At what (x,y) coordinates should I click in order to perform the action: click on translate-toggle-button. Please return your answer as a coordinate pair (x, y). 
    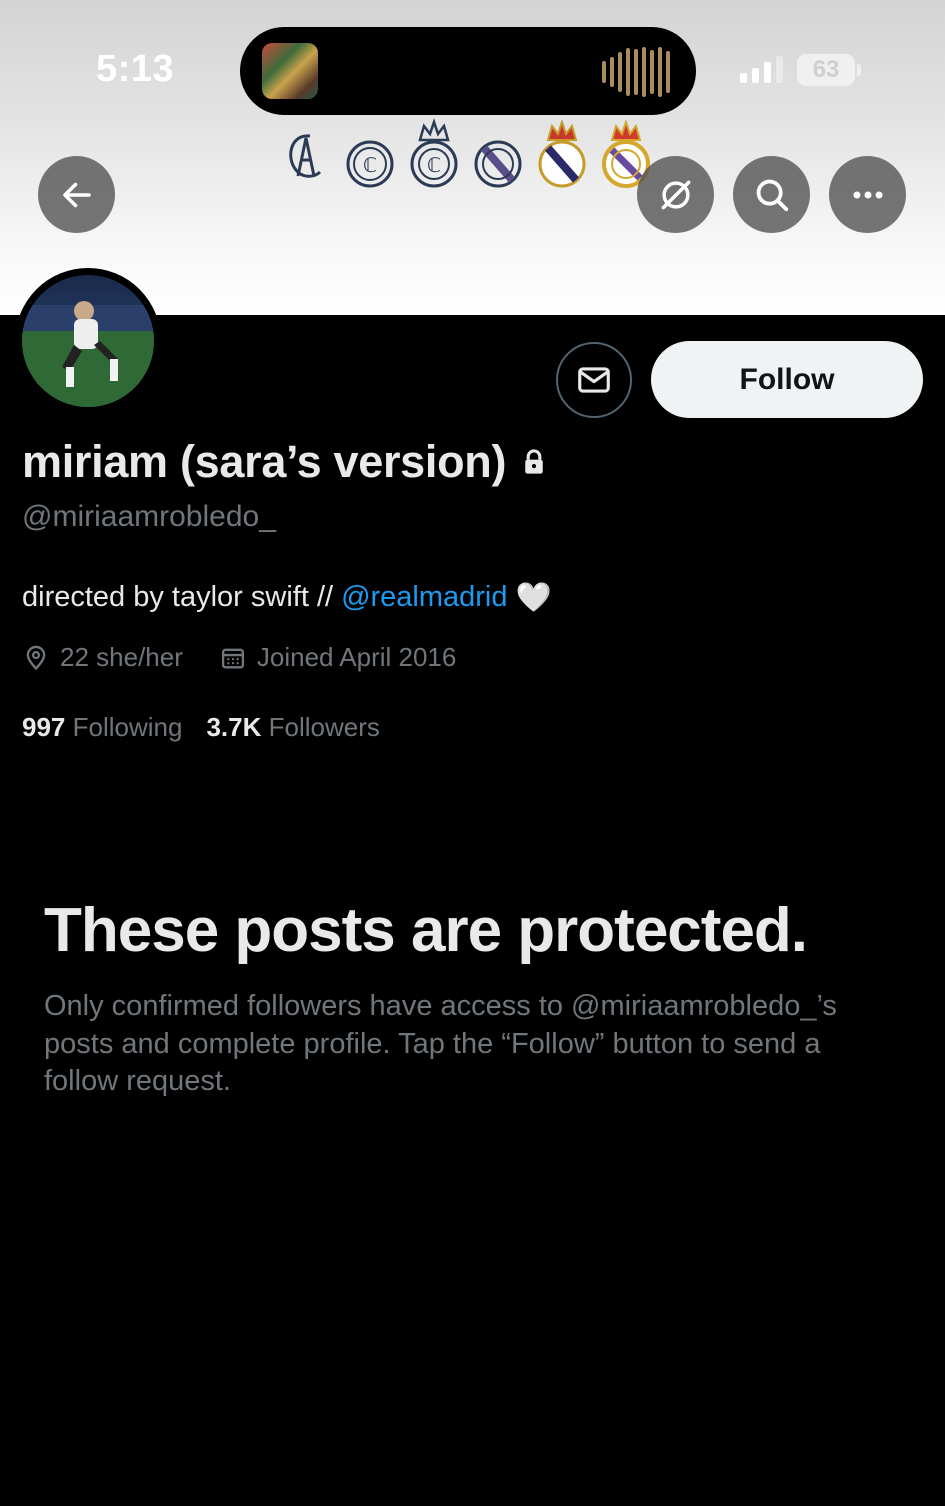
    Looking at the image, I should click on (675, 194).